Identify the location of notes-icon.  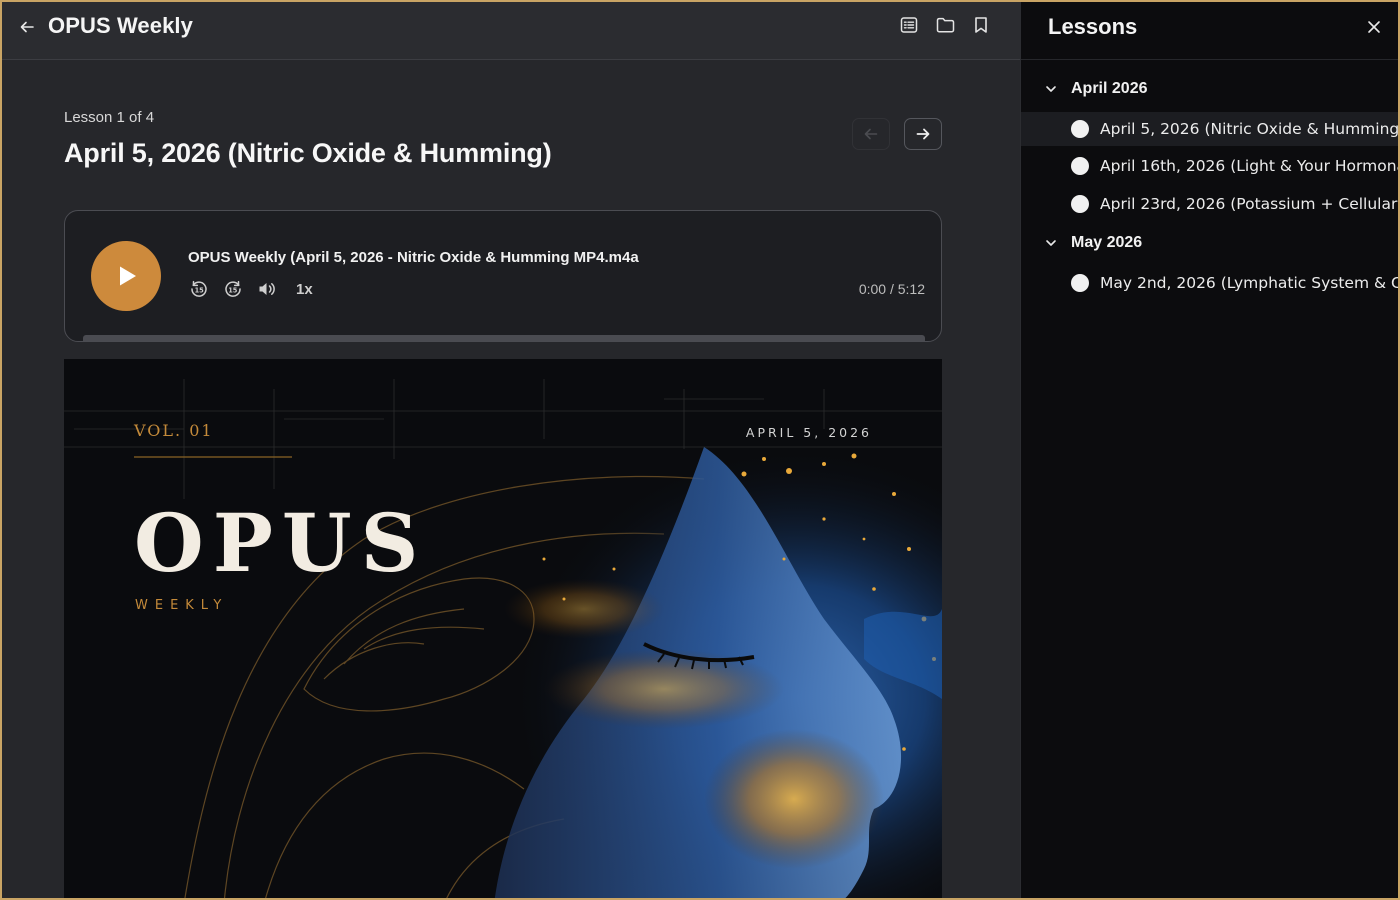
(909, 25).